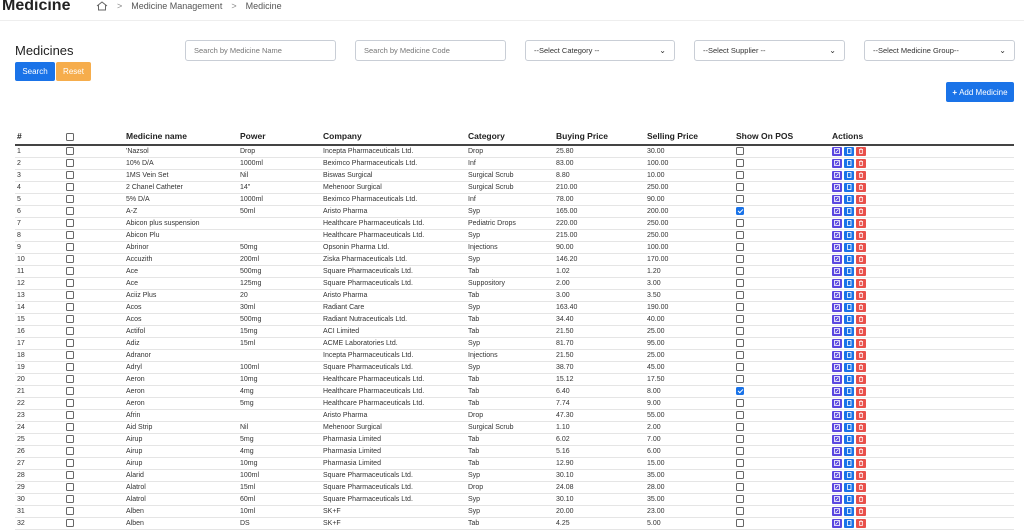 The height and width of the screenshot is (530, 1024). I want to click on column-header-show-on-pos: Show On POS, so click(782, 137).